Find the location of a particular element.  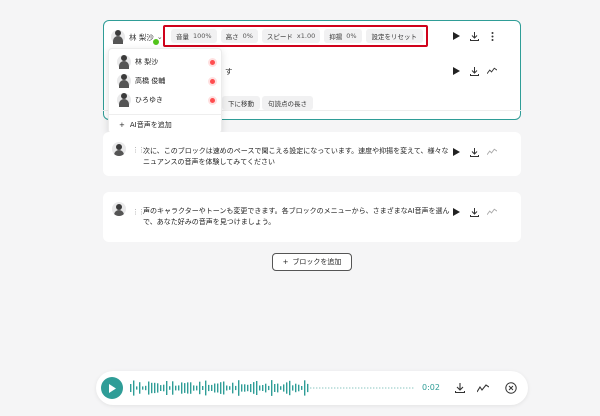

play-button is located at coordinates (112, 388).